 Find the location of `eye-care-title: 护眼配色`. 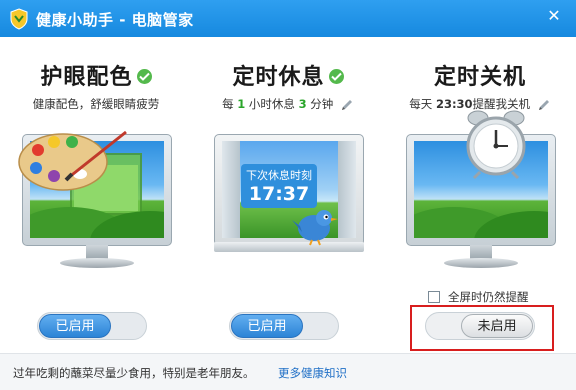

eye-care-title: 护眼配色 is located at coordinates (96, 75).